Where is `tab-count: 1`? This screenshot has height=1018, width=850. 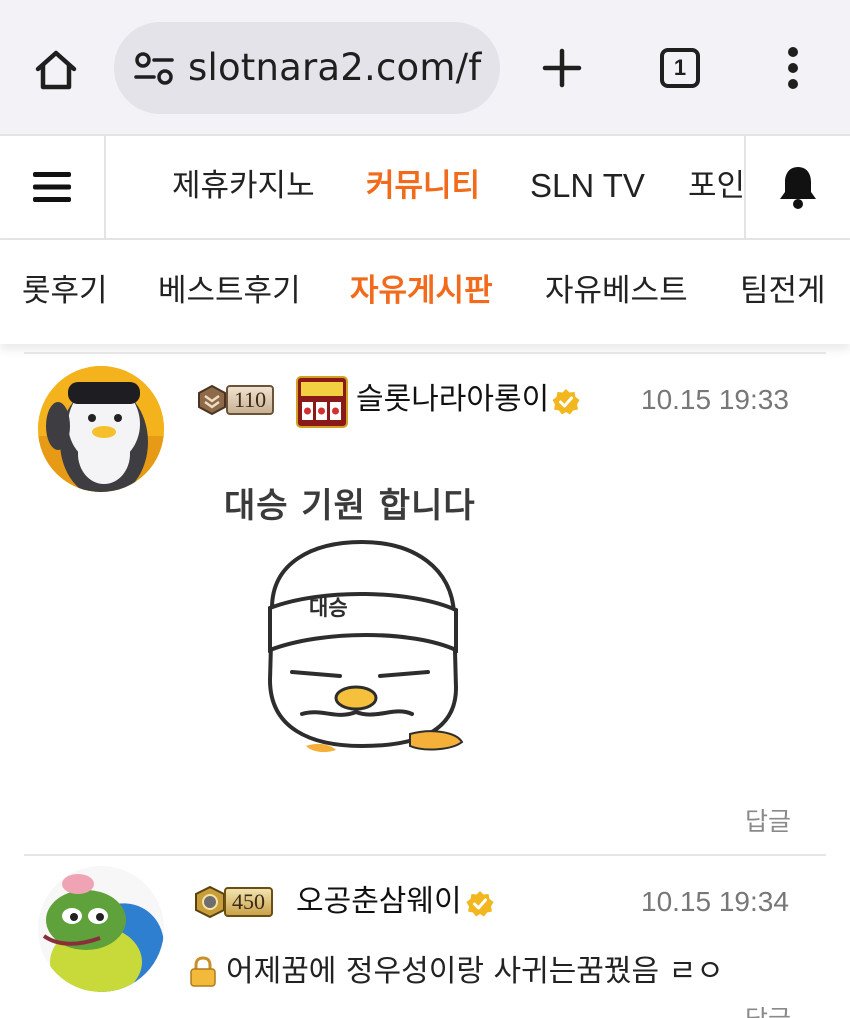
tab-count: 1 is located at coordinates (680, 67).